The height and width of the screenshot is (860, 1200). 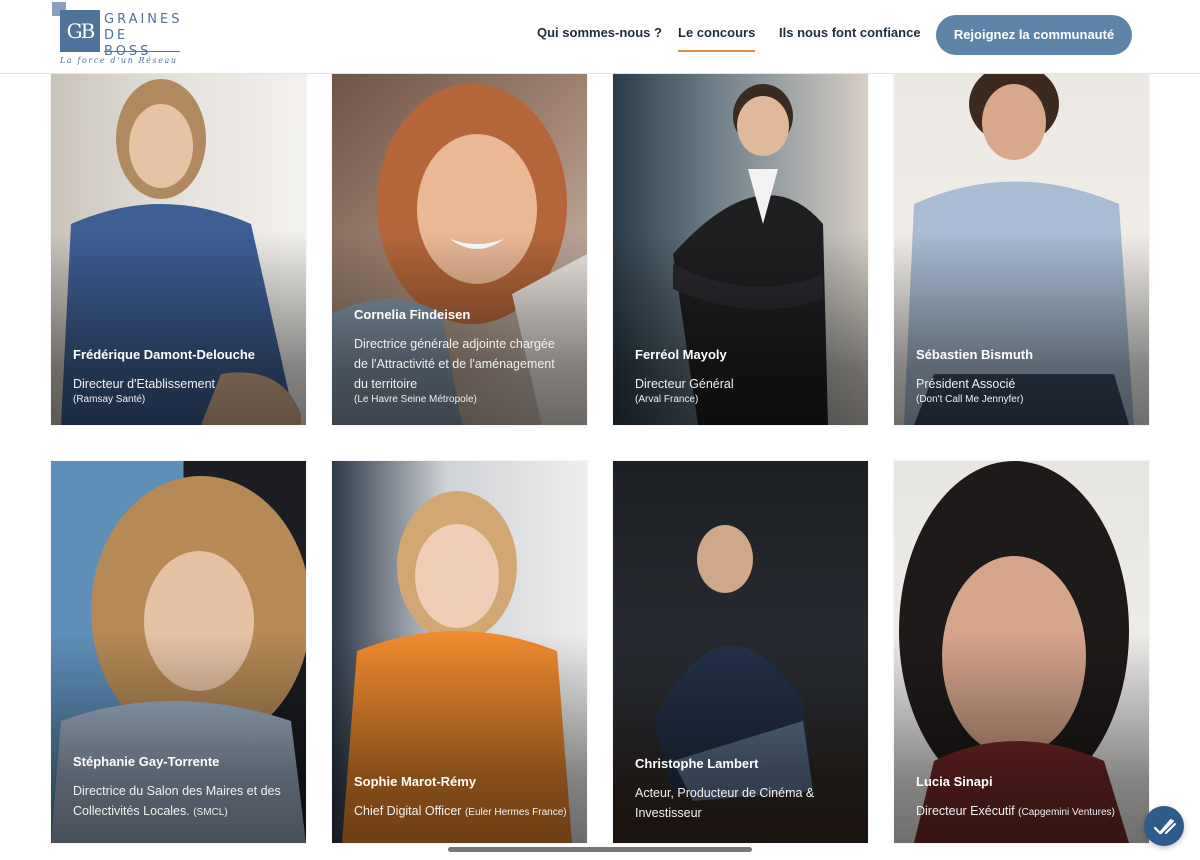 What do you see at coordinates (408, 811) in the screenshot?
I see `role-text: Chief Digital Officer` at bounding box center [408, 811].